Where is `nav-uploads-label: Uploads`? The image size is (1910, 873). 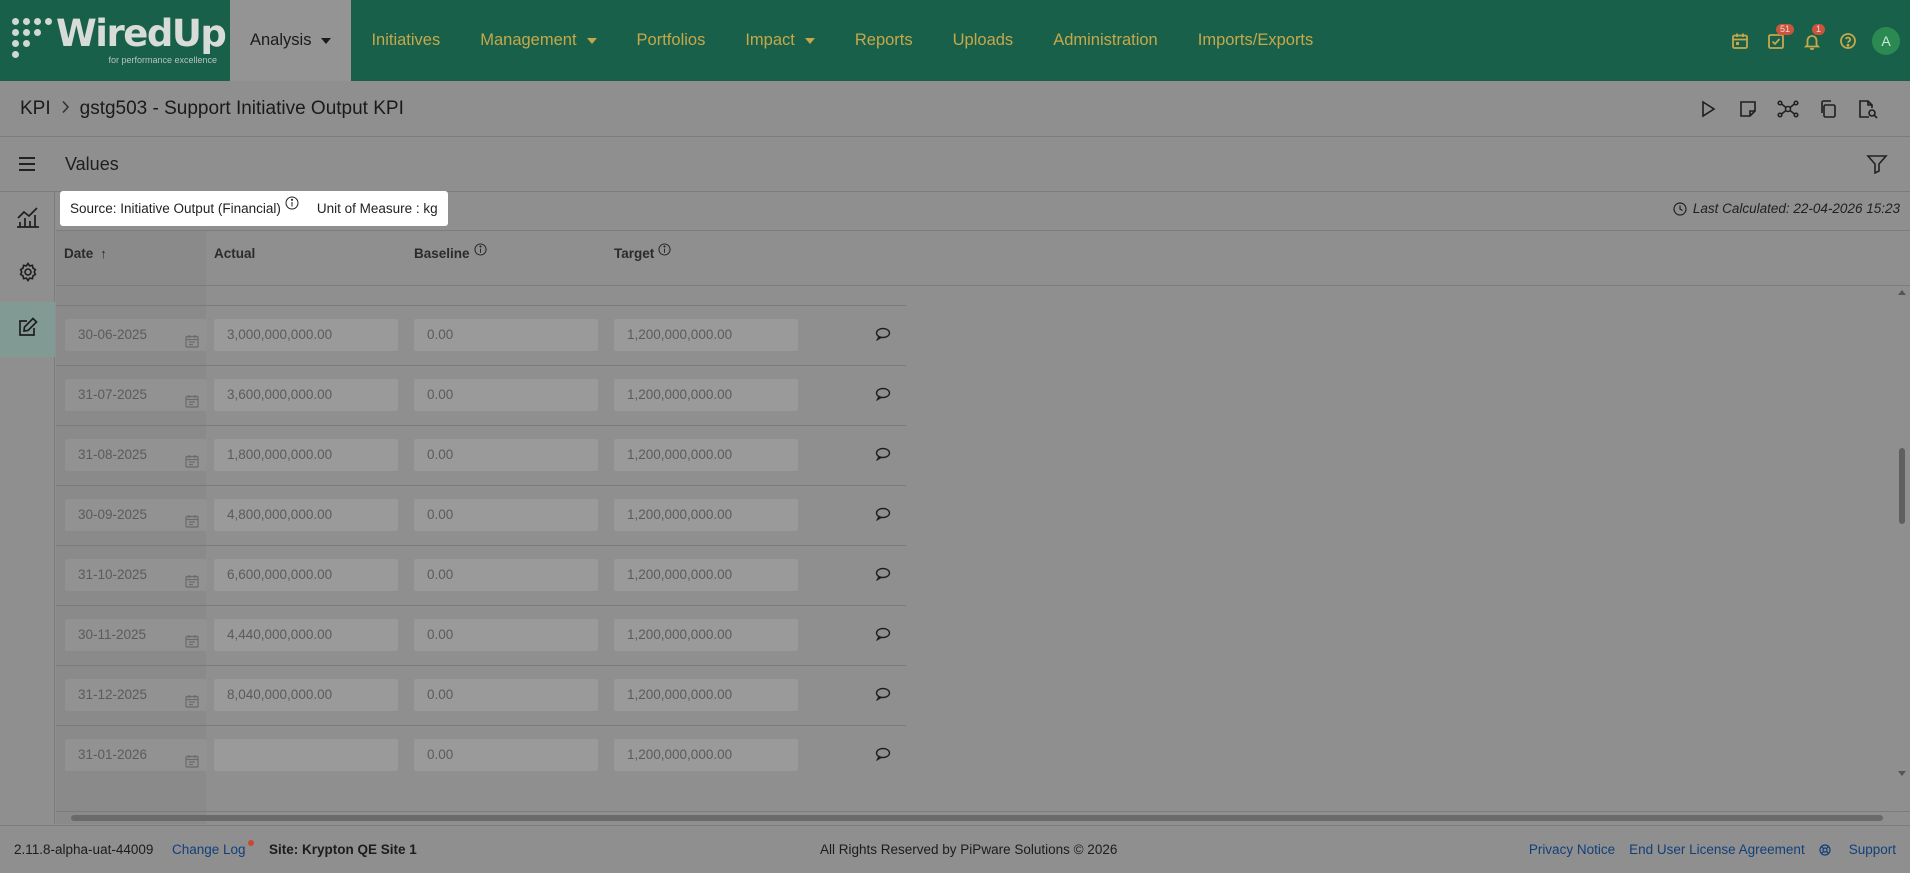
nav-uploads-label: Uploads is located at coordinates (983, 40).